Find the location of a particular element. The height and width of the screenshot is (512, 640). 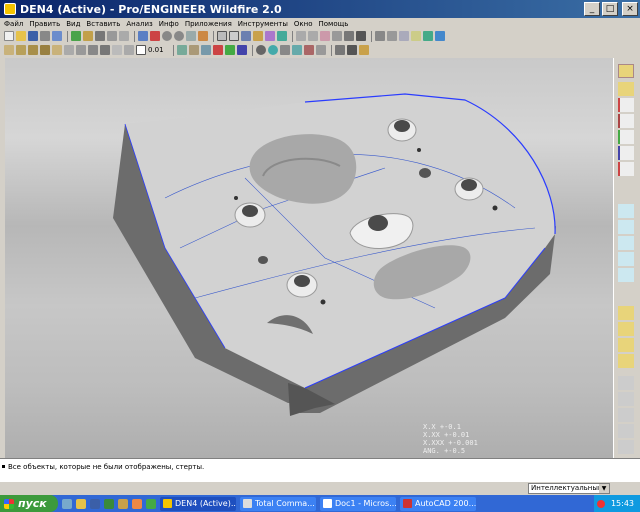

family-table-icon is located at coordinates (205, 50).